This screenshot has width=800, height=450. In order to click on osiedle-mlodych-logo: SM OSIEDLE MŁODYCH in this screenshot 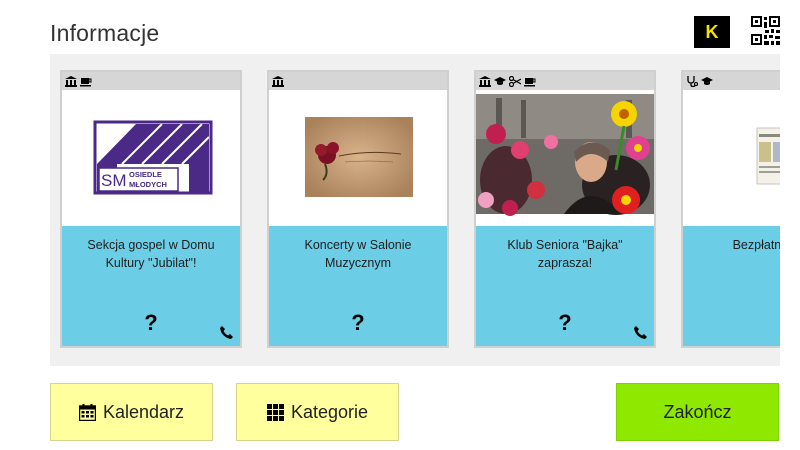, I will do `click(153, 157)`.